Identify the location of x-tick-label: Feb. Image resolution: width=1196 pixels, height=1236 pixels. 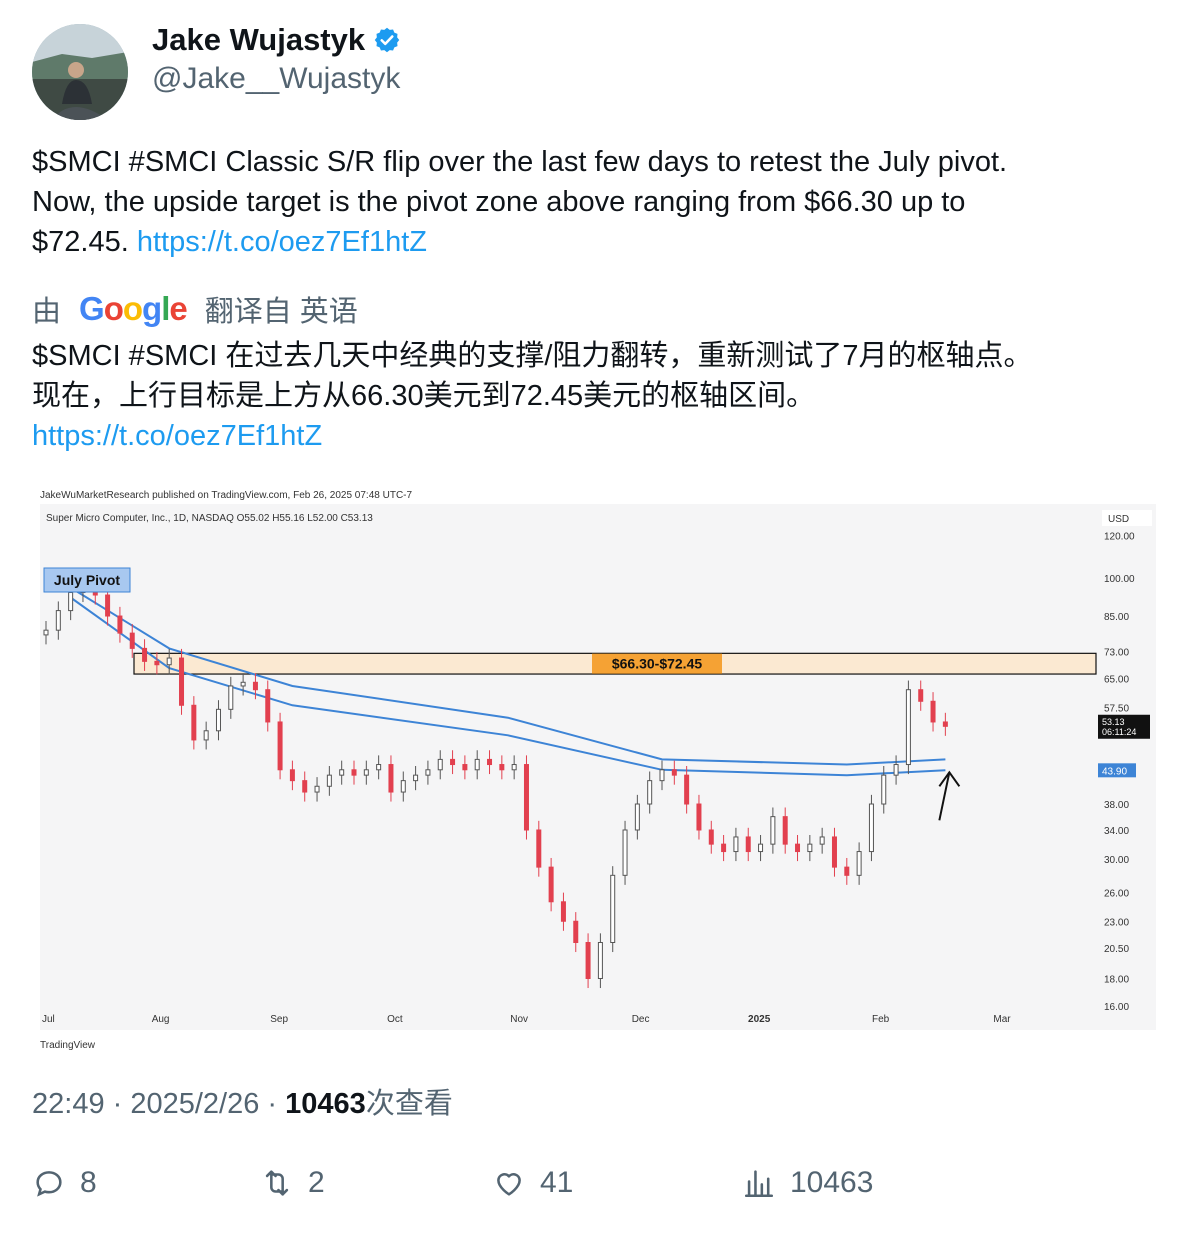
(881, 1019).